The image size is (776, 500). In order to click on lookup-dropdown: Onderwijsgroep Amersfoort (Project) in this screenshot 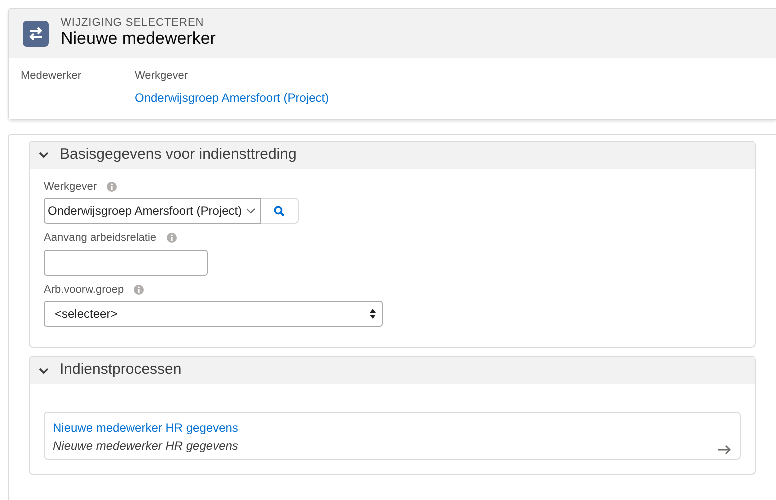, I will do `click(153, 211)`.